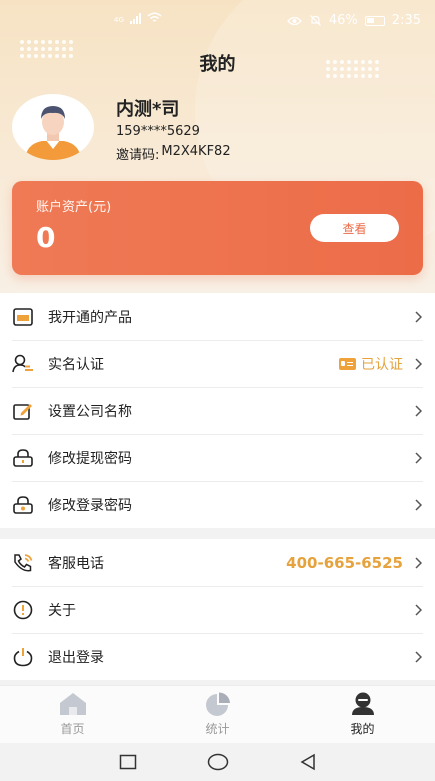 This screenshot has width=435, height=781. I want to click on tab-label: 首页, so click(72, 729).